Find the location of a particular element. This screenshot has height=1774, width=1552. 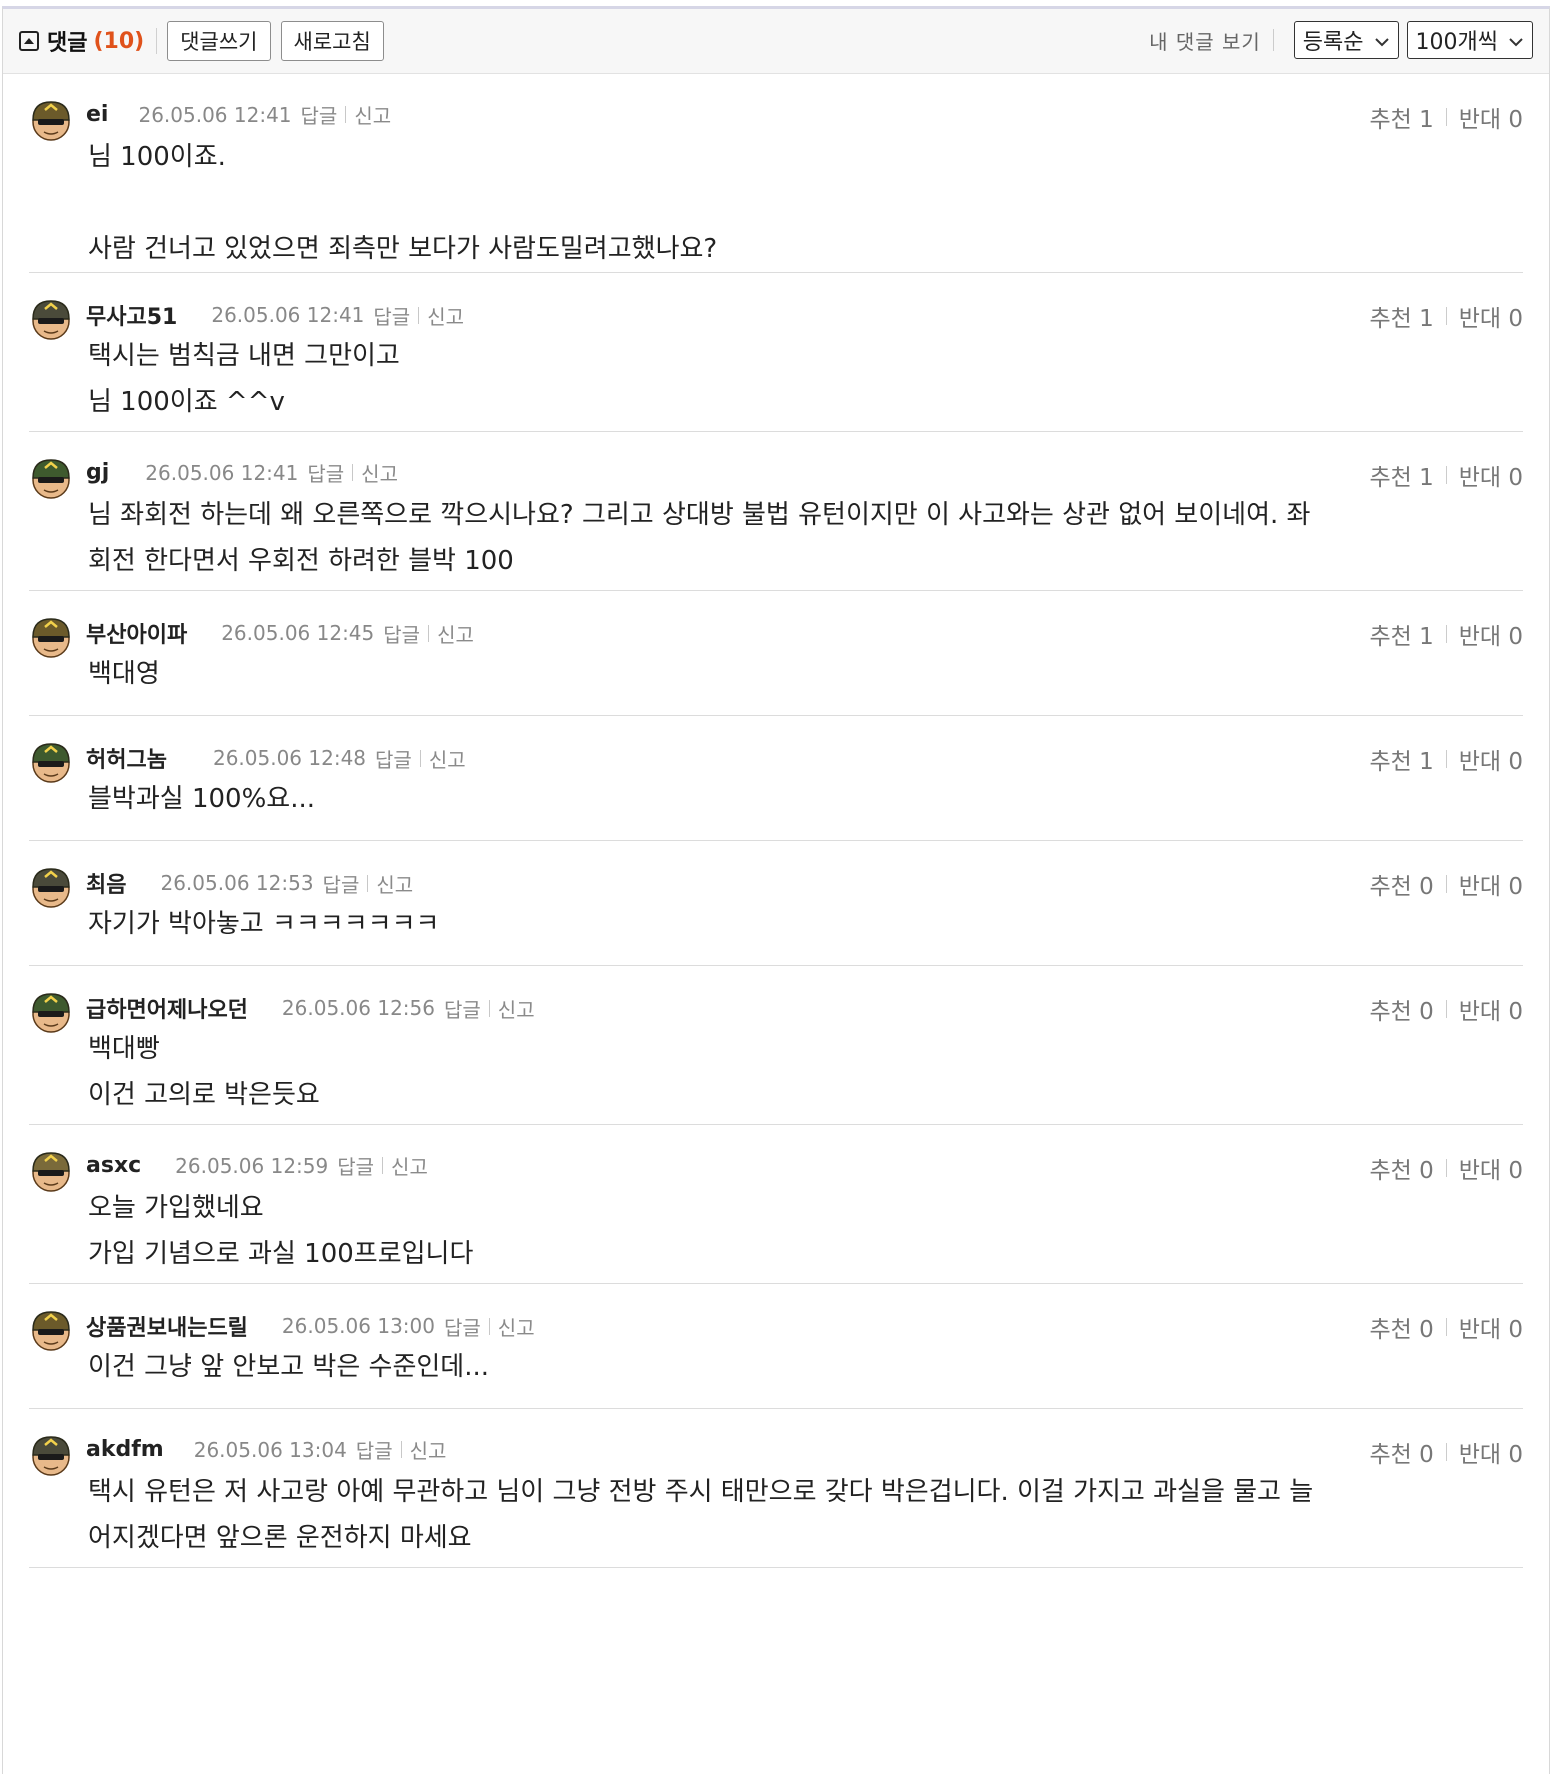

header-controls: 내 댓글 보기 등록순 100개씩 is located at coordinates (1341, 40).